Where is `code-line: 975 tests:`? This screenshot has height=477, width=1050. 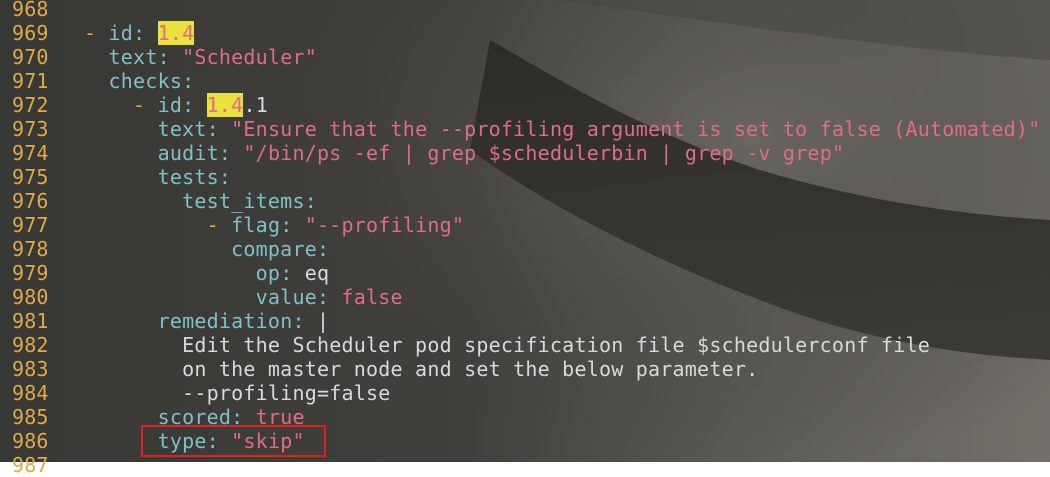
code-line: 975 tests: is located at coordinates (525, 177).